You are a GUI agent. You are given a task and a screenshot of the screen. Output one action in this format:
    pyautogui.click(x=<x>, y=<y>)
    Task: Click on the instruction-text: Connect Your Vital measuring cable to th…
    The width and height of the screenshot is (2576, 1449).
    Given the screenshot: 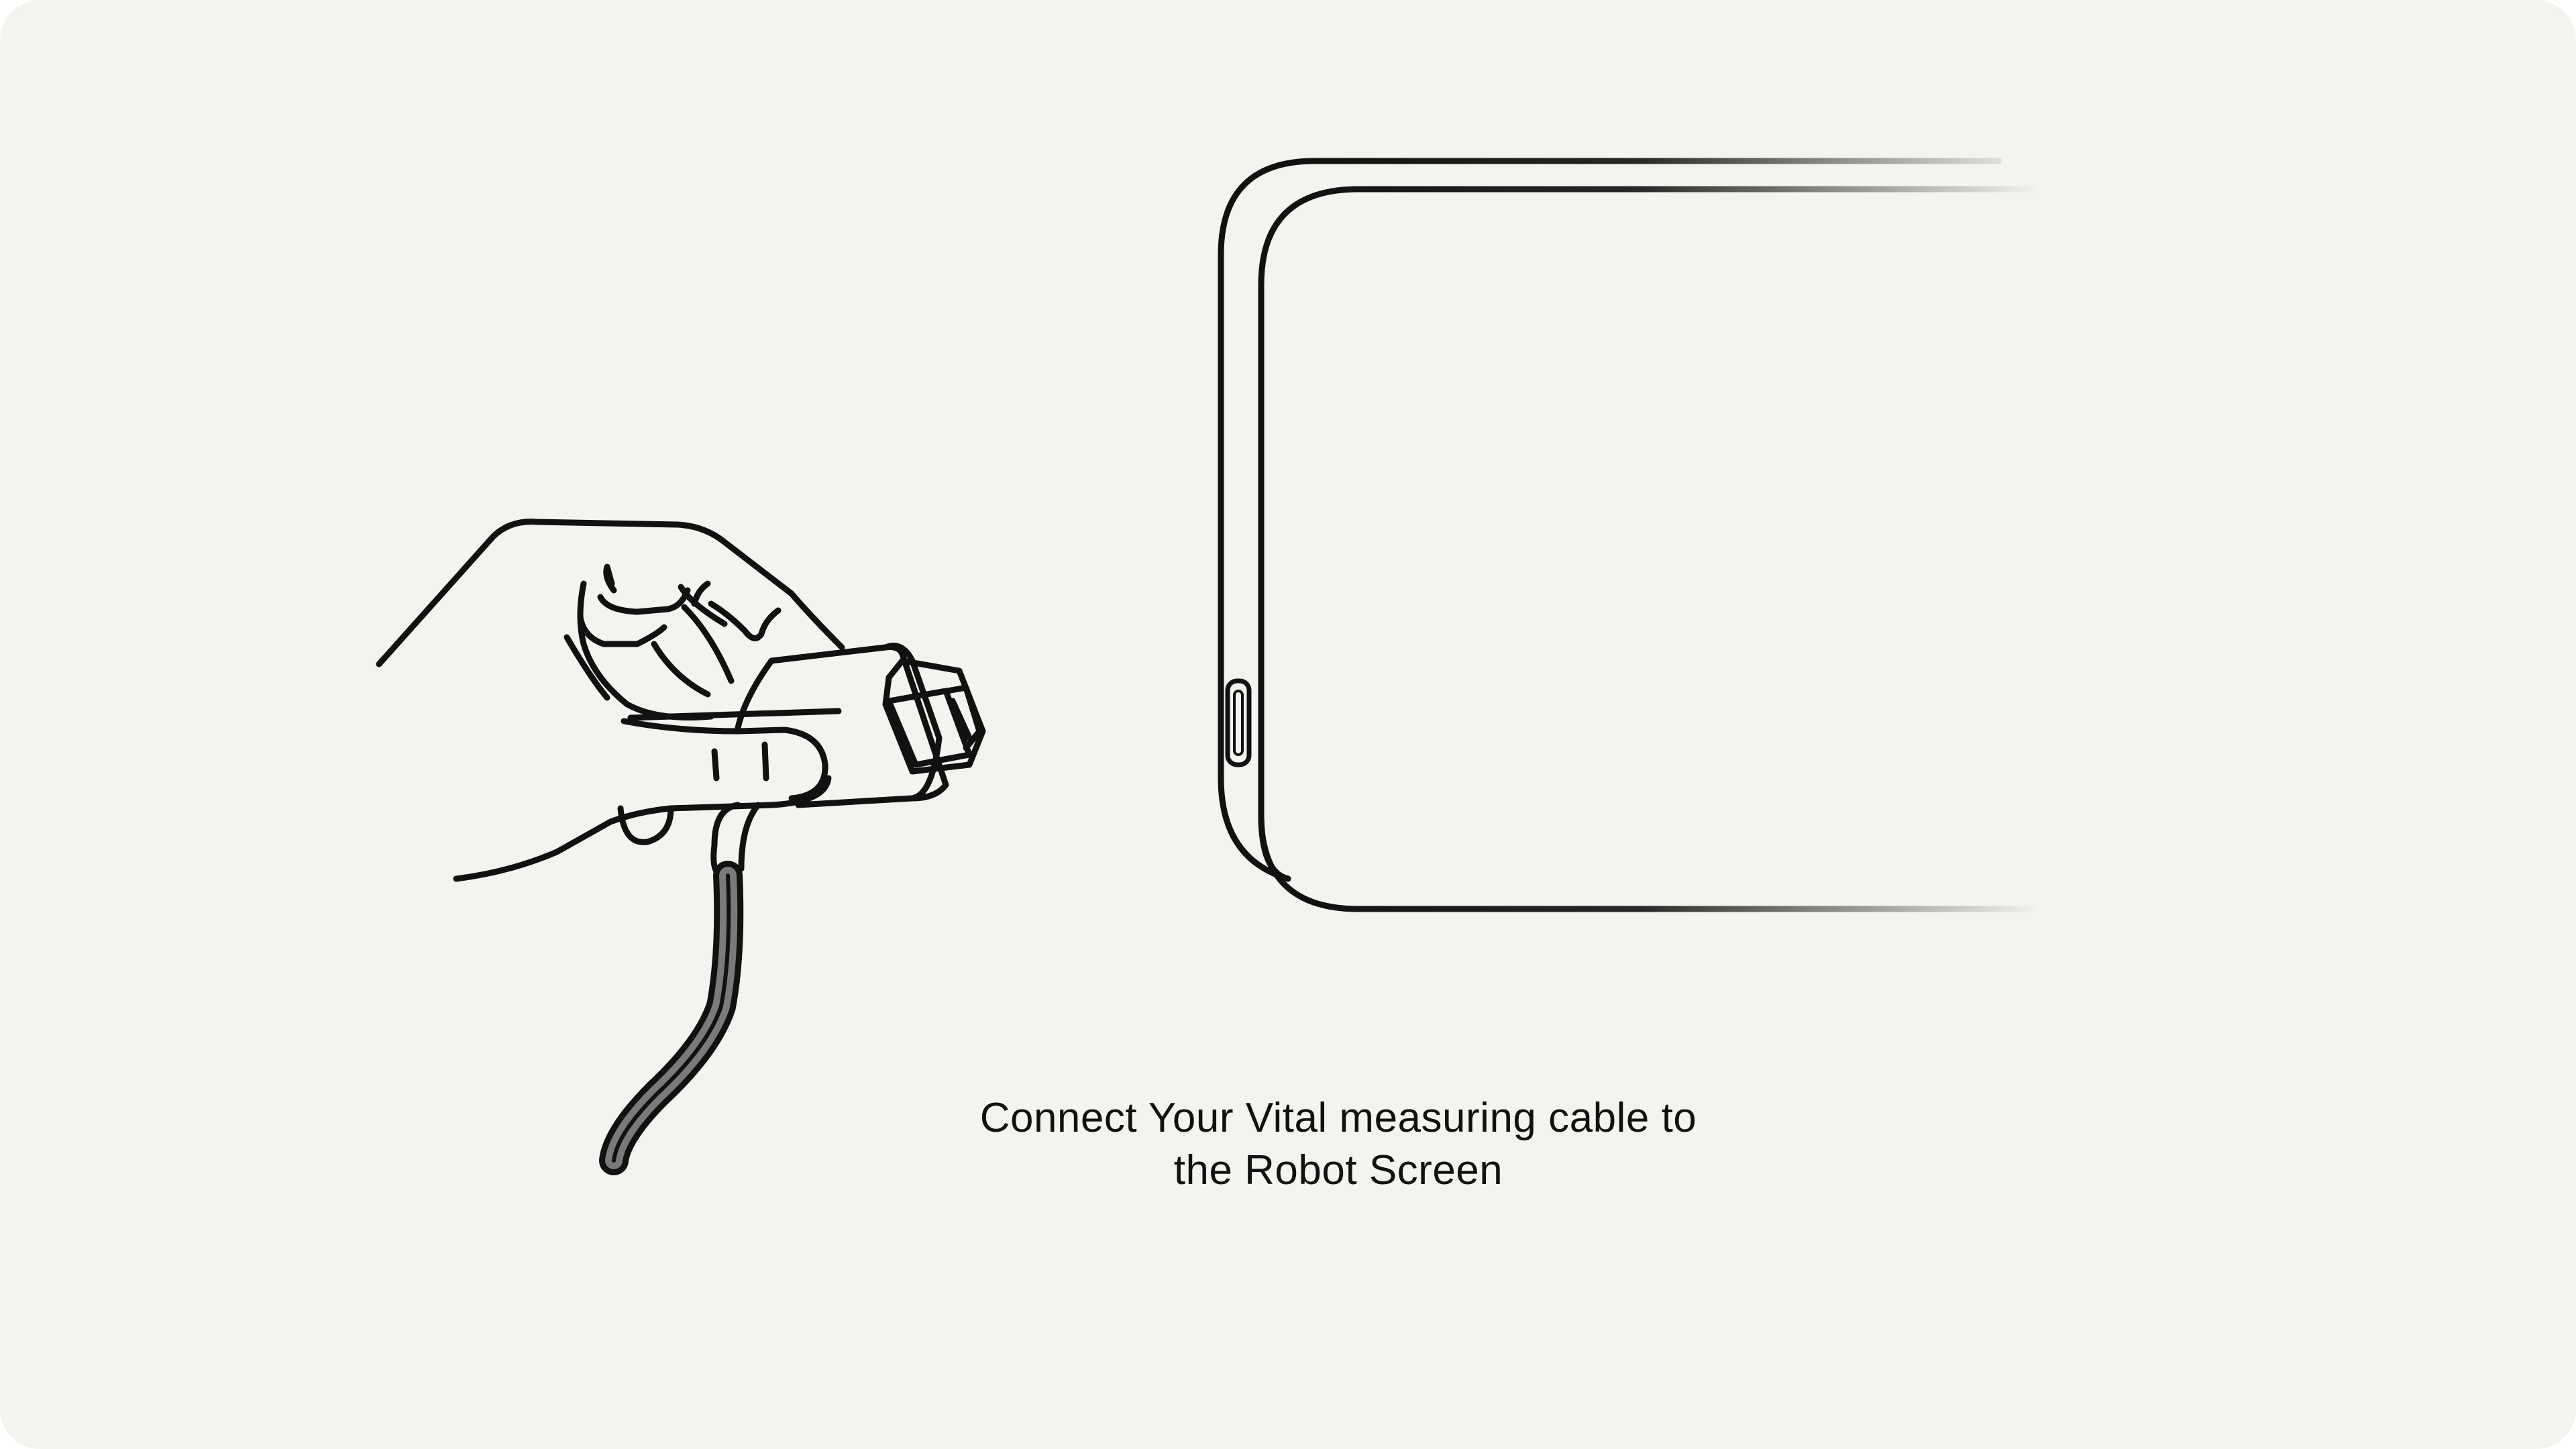 What is the action you would take?
    pyautogui.click(x=1338, y=1144)
    